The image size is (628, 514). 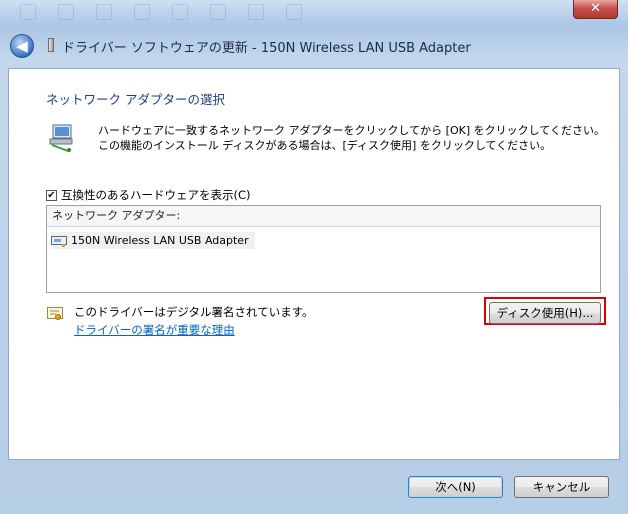 I want to click on signature-status: このドライバーはデジタル署名されています。, so click(x=194, y=312).